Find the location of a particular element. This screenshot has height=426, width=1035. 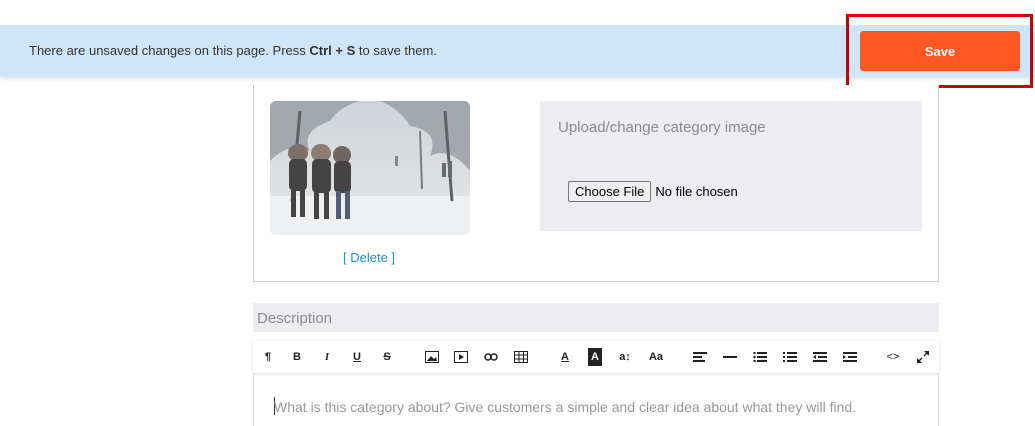

strikethrough-icon: S is located at coordinates (387, 357).